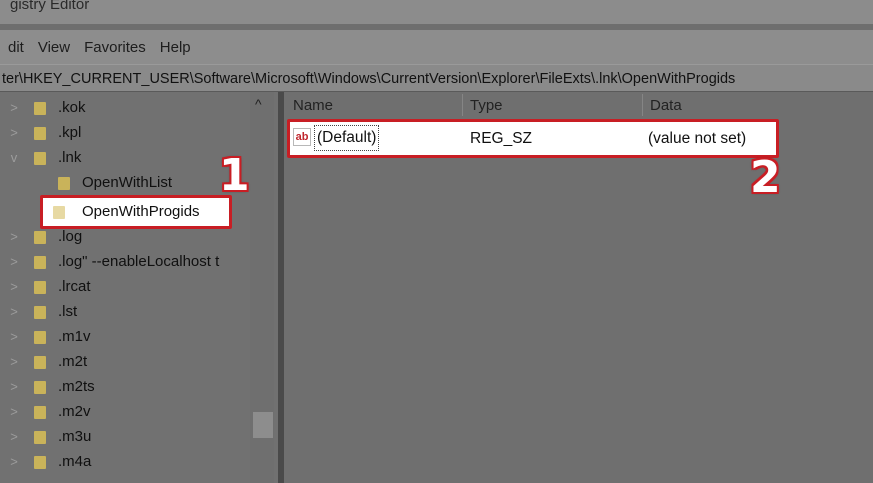  I want to click on tree-item-m2ts: > .m2ts, so click(125, 387).